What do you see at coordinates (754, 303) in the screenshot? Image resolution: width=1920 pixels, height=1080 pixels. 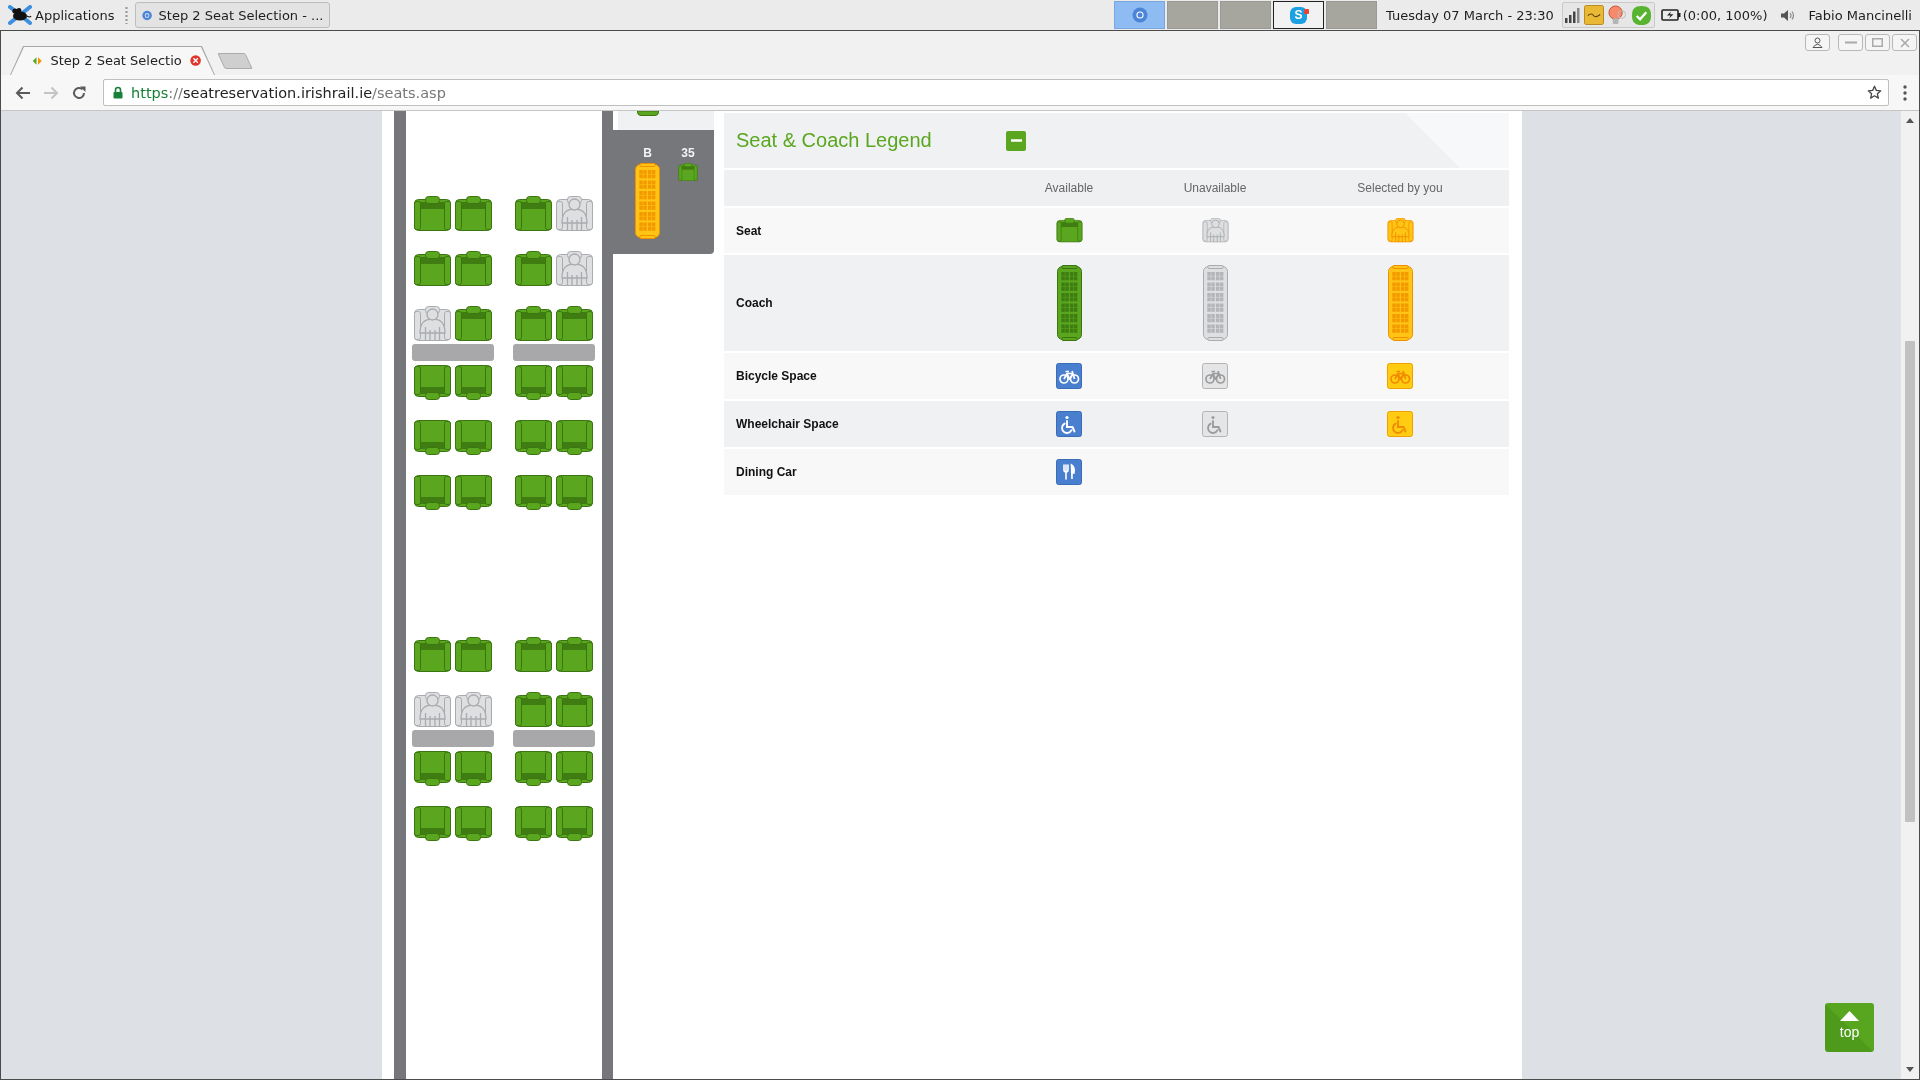 I see `legend-label: Coach` at bounding box center [754, 303].